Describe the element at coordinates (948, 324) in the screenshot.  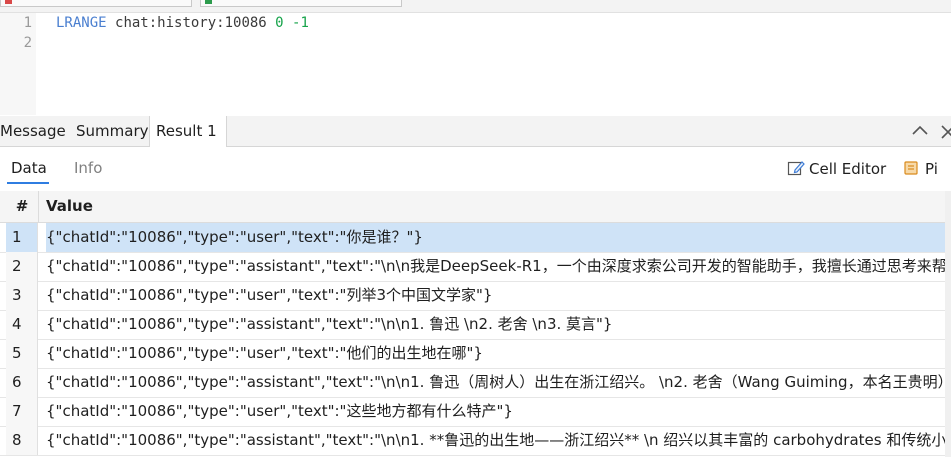
I see `vertical-scrollbar` at that location.